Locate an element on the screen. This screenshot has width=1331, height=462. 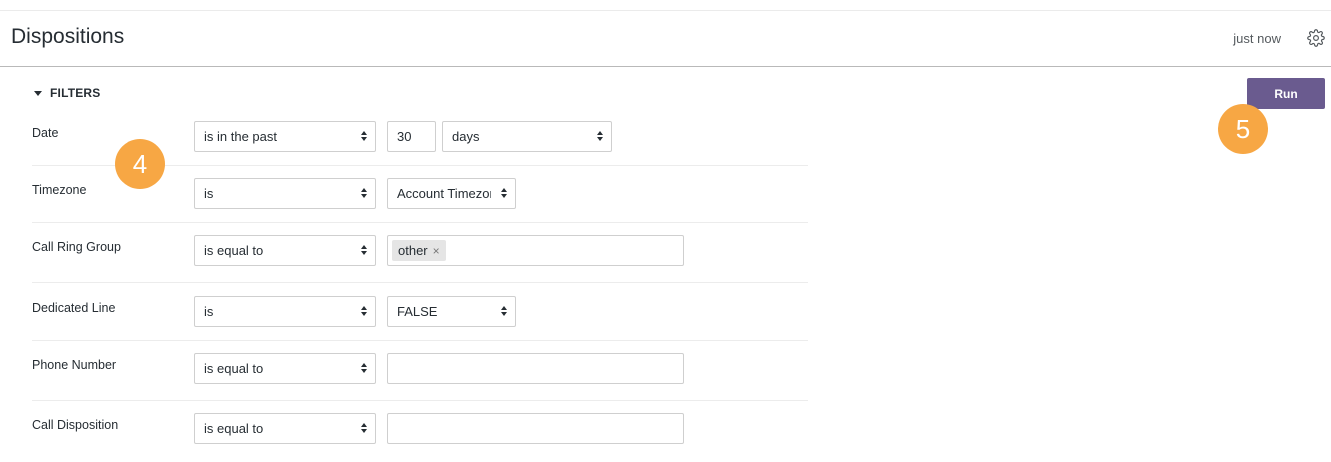
call-disposition-operator-value: is equal to is located at coordinates (234, 428).